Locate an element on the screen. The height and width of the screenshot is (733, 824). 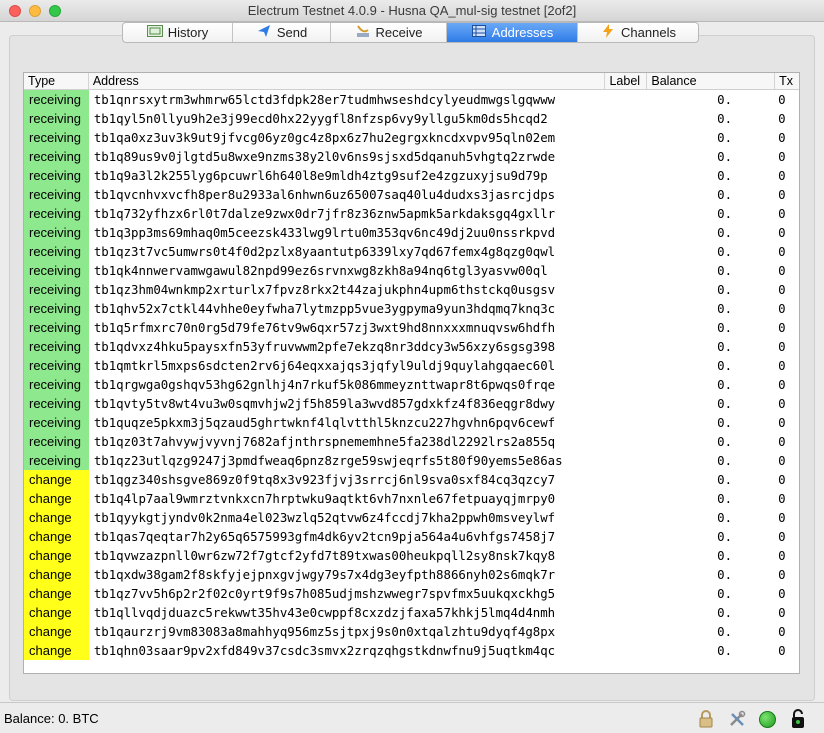
tab-receive: Receive is located at coordinates (389, 32).